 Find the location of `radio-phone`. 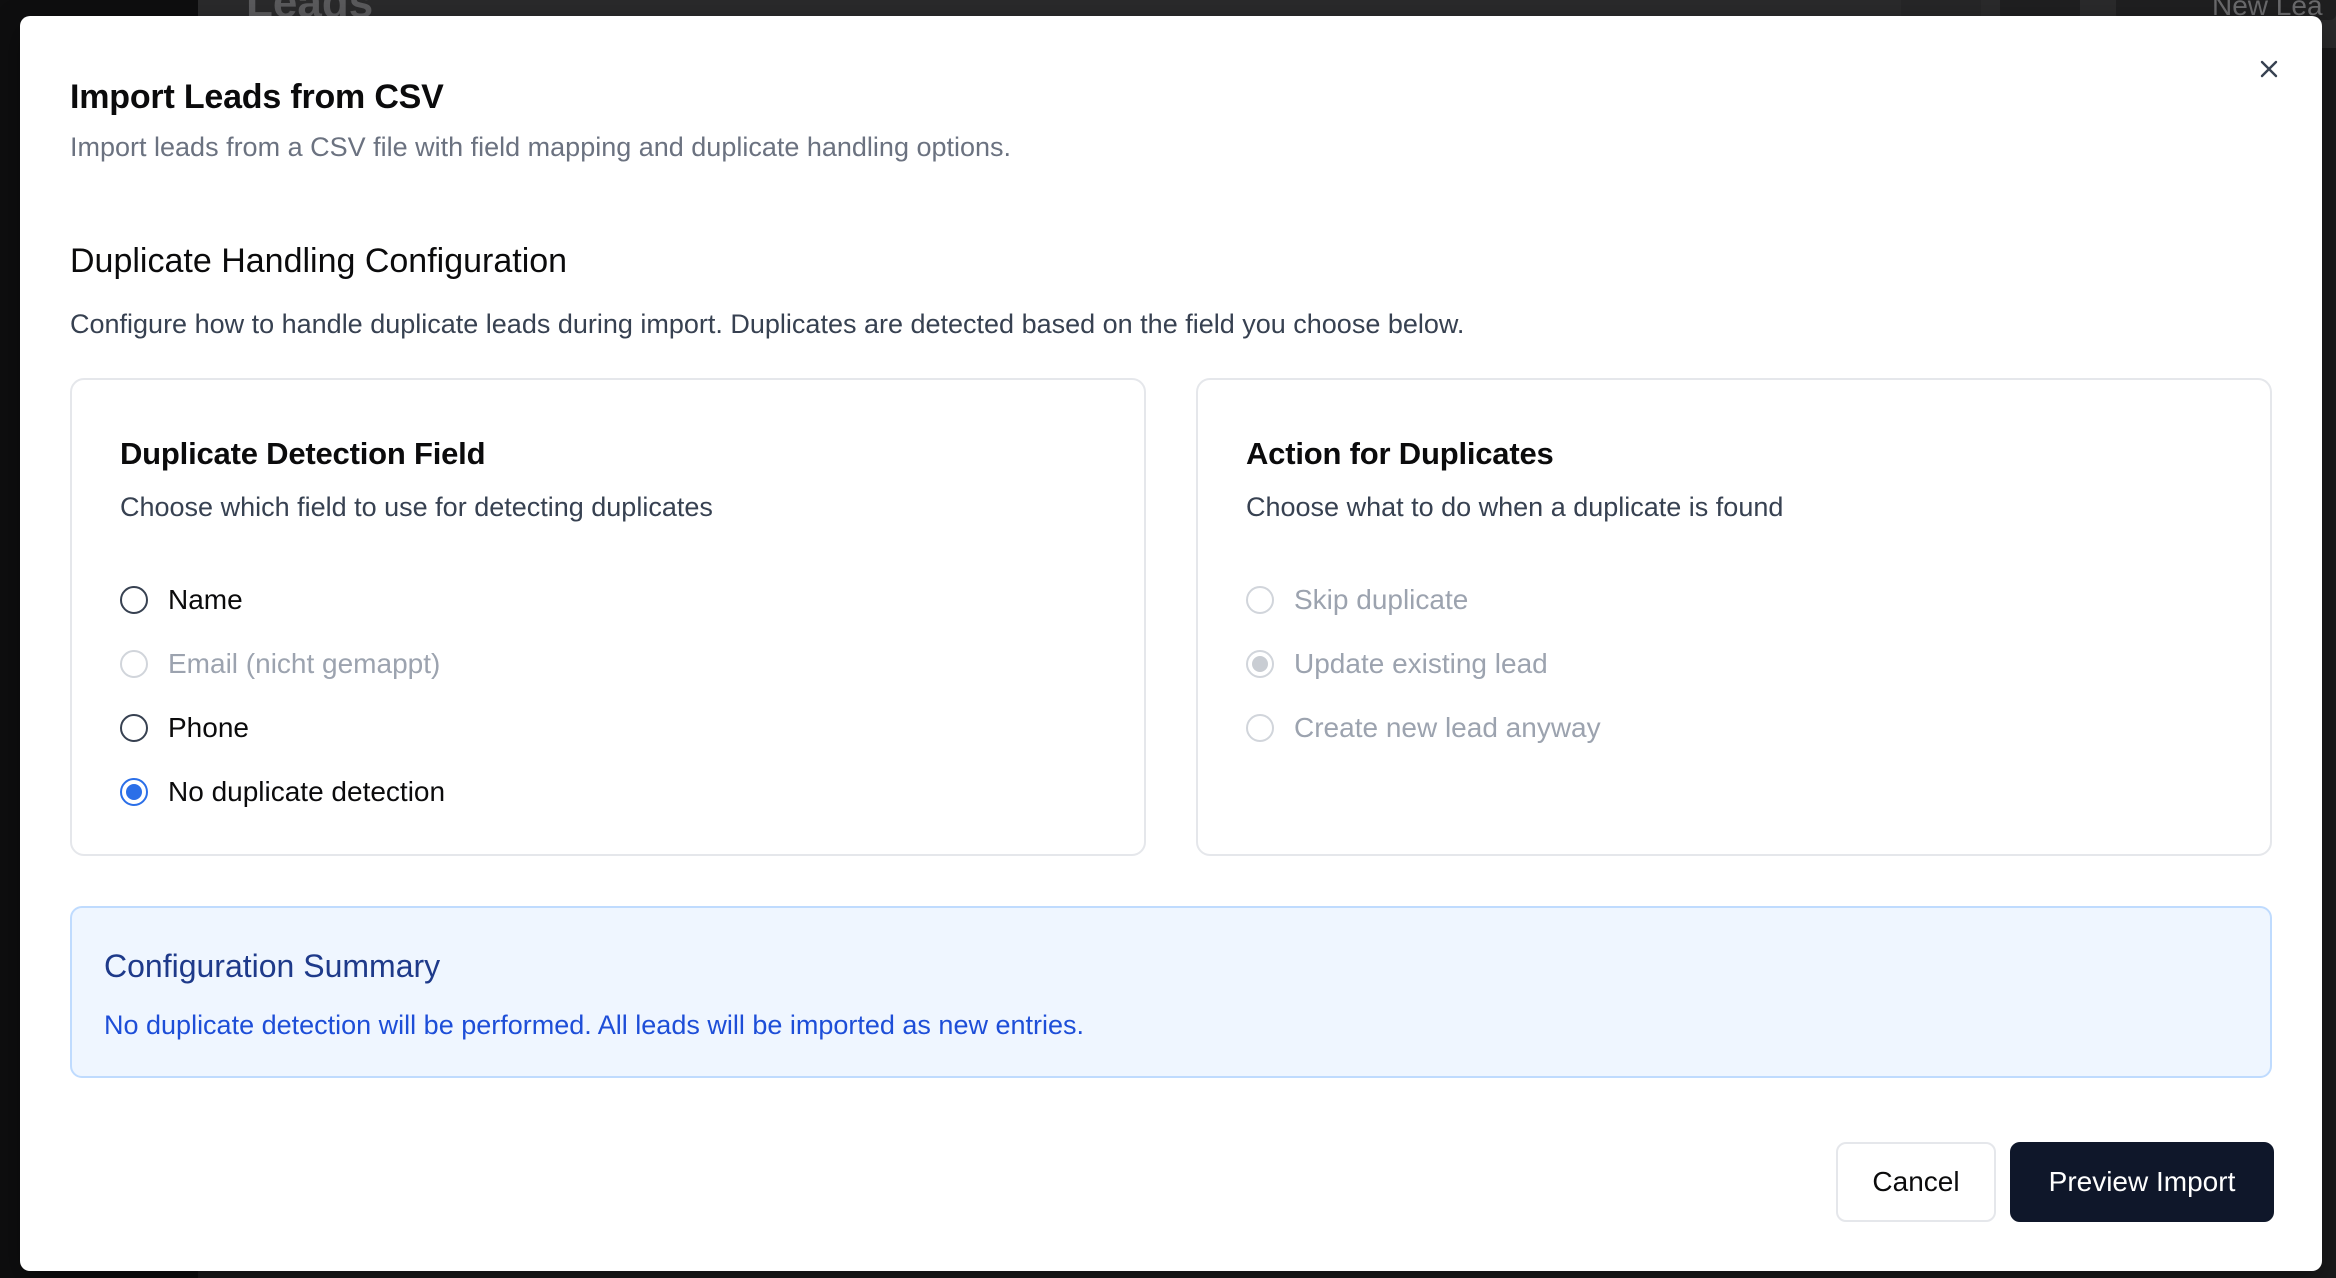

radio-phone is located at coordinates (134, 728).